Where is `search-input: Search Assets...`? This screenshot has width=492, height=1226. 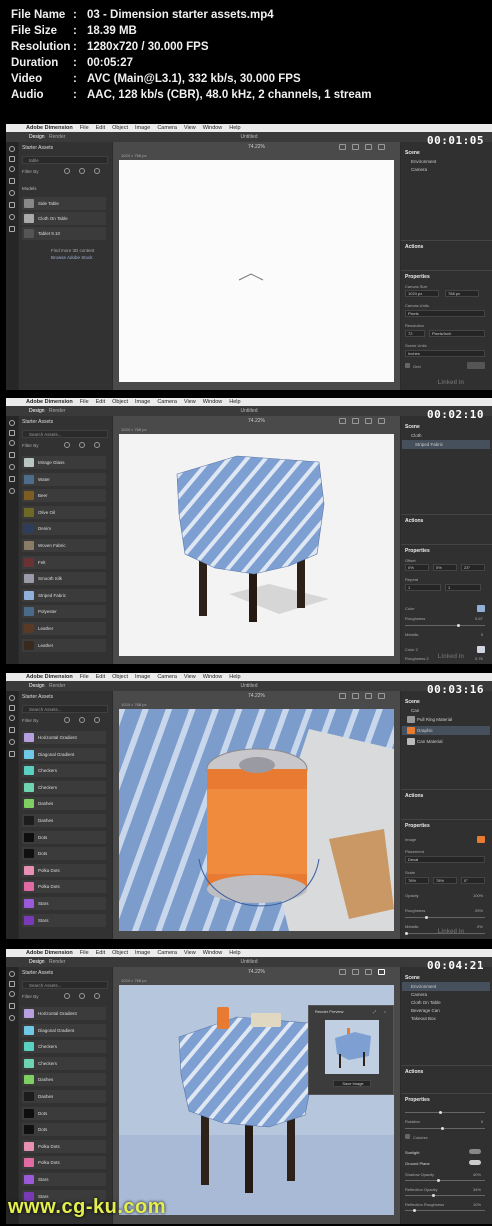 search-input: Search Assets... is located at coordinates (65, 985).